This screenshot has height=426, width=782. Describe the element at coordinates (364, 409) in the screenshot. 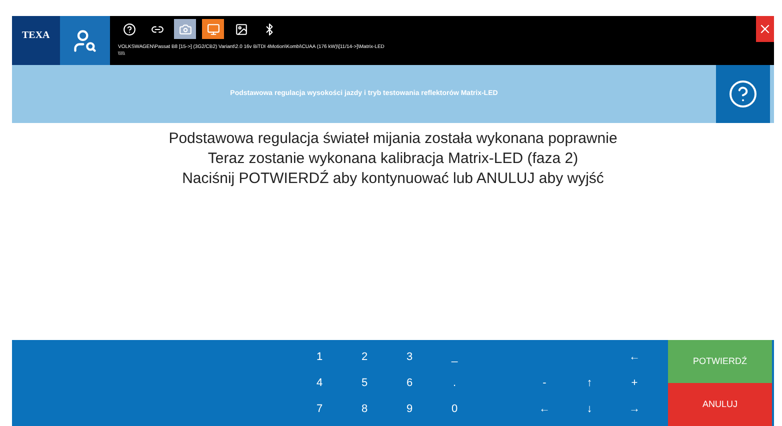

I see `keypad-key: 8` at that location.